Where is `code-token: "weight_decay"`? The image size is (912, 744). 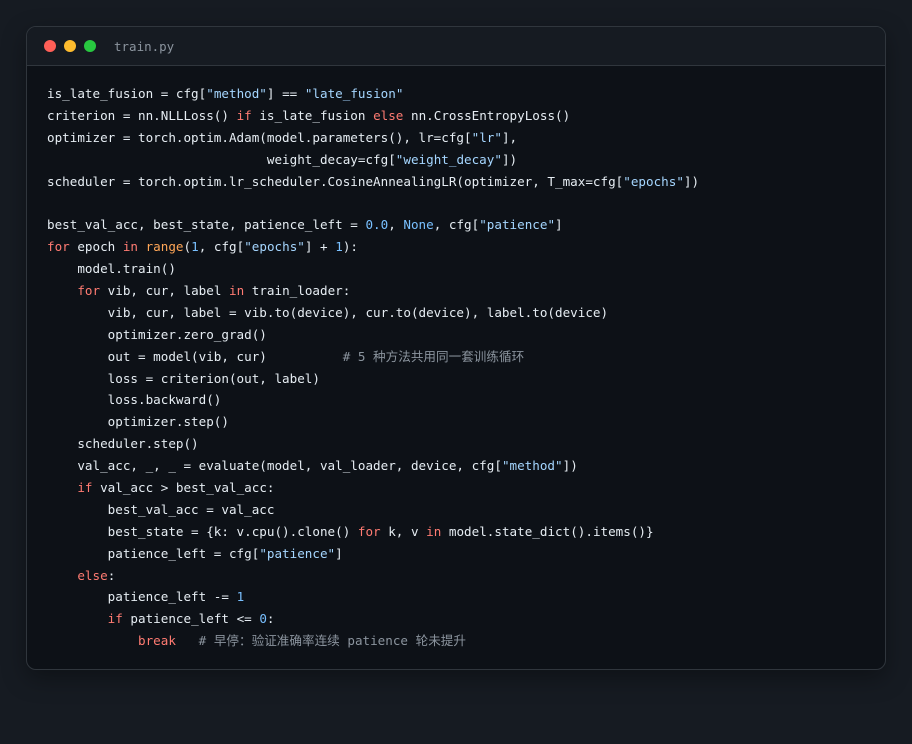
code-token: "weight_decay" is located at coordinates (448, 159).